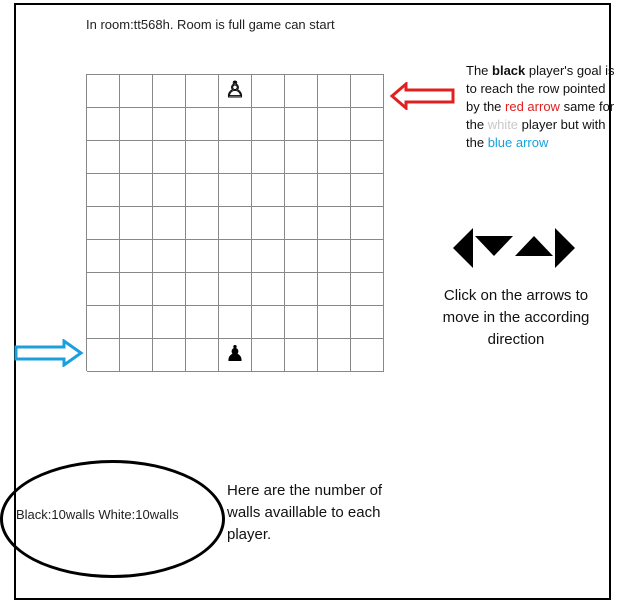  I want to click on board-cell: ♙, so click(235, 91).